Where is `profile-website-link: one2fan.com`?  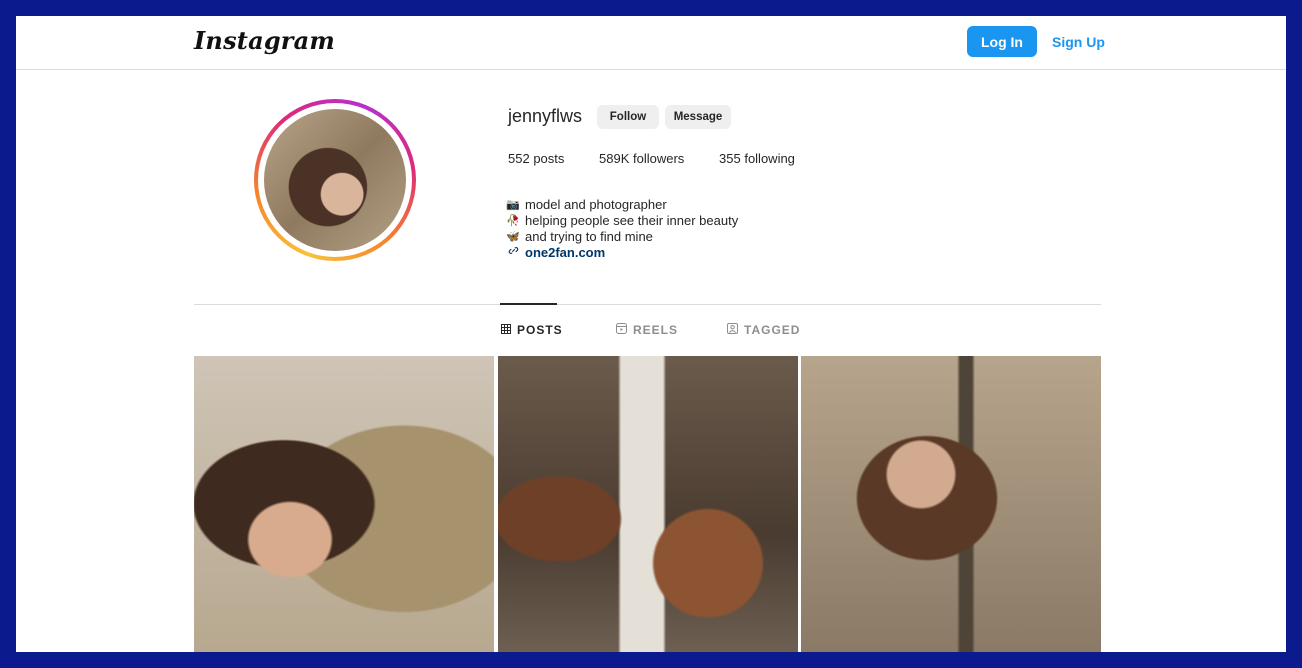 profile-website-link: one2fan.com is located at coordinates (565, 253).